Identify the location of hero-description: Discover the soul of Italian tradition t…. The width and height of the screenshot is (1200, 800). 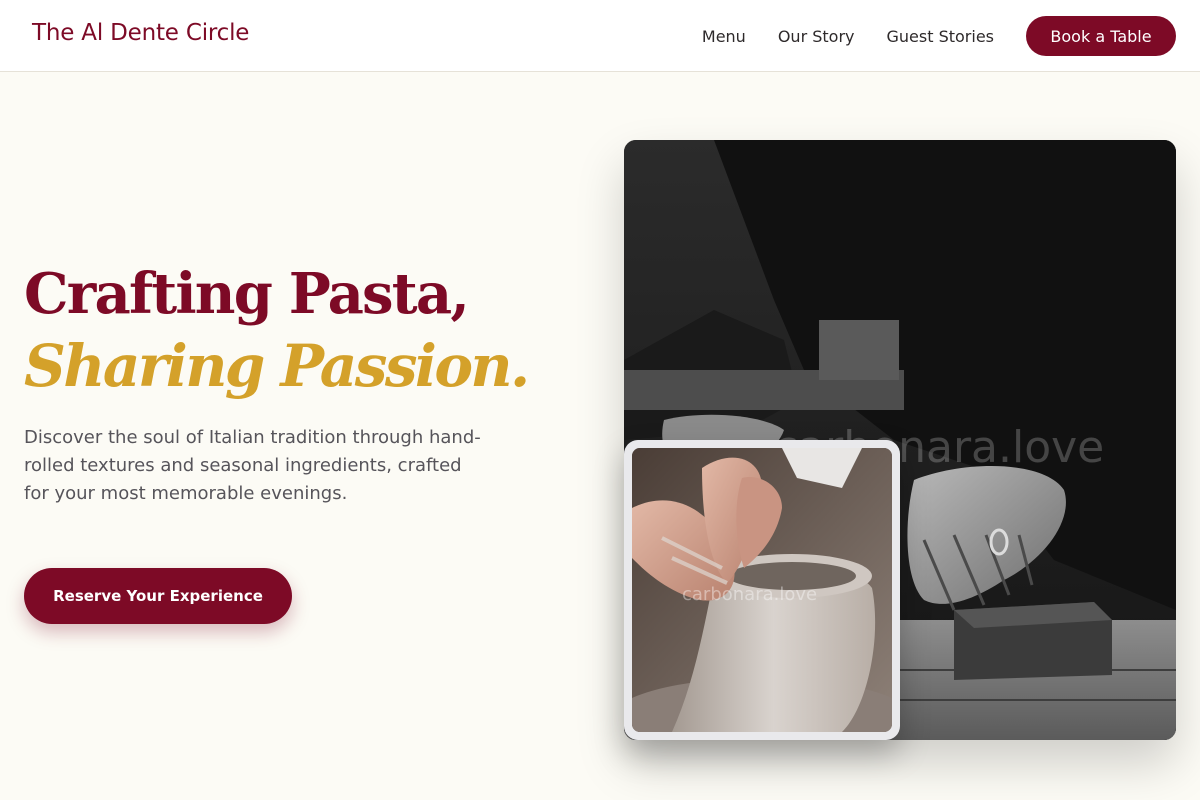
(252, 465).